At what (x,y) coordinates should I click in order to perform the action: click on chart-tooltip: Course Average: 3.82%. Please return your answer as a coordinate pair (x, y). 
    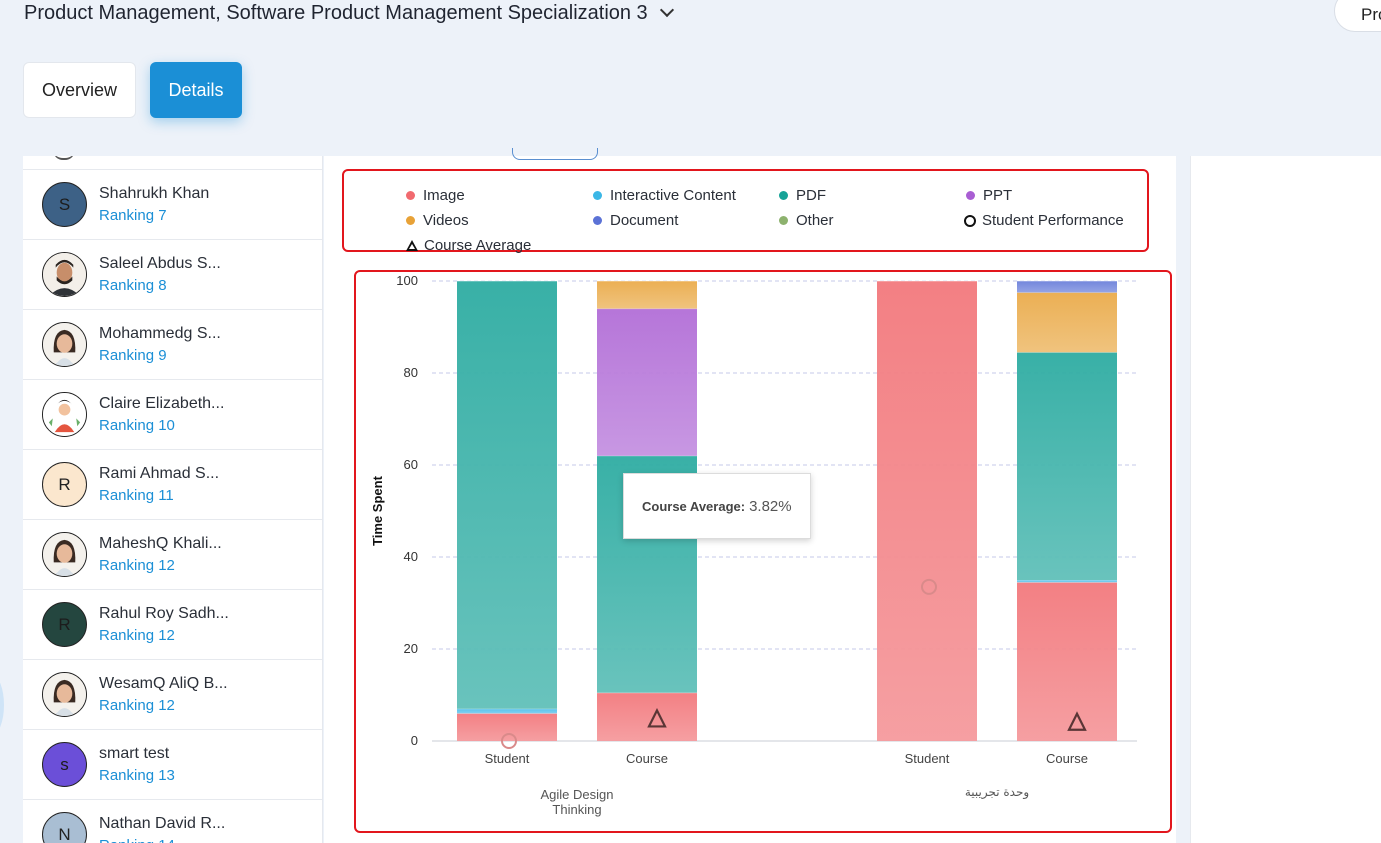
    Looking at the image, I should click on (717, 506).